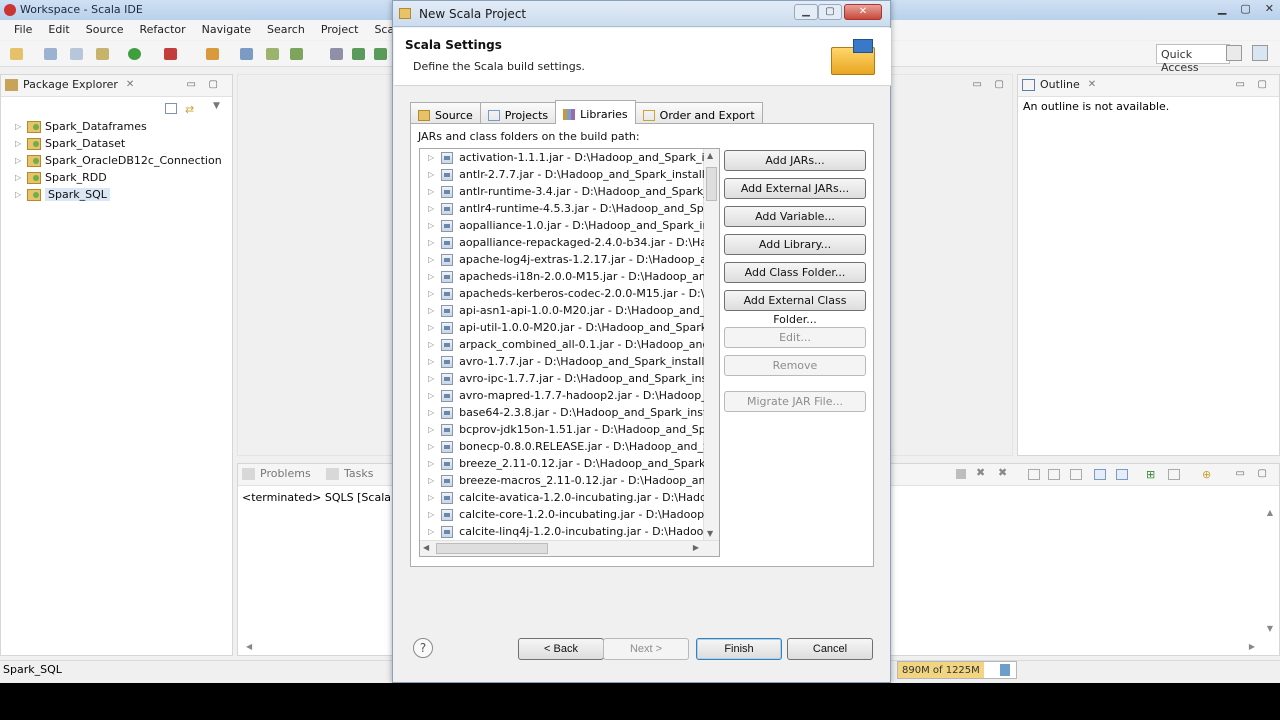 The width and height of the screenshot is (1280, 720). Describe the element at coordinates (830, 649) in the screenshot. I see `cancel-button: Cancel` at that location.